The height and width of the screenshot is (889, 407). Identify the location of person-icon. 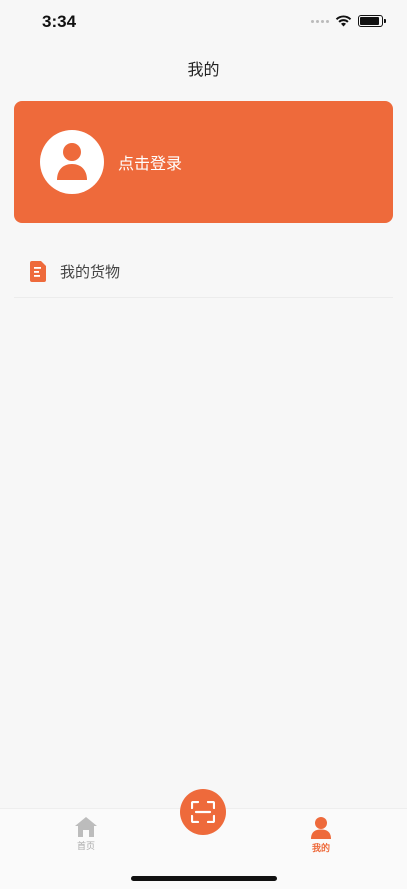
(321, 828).